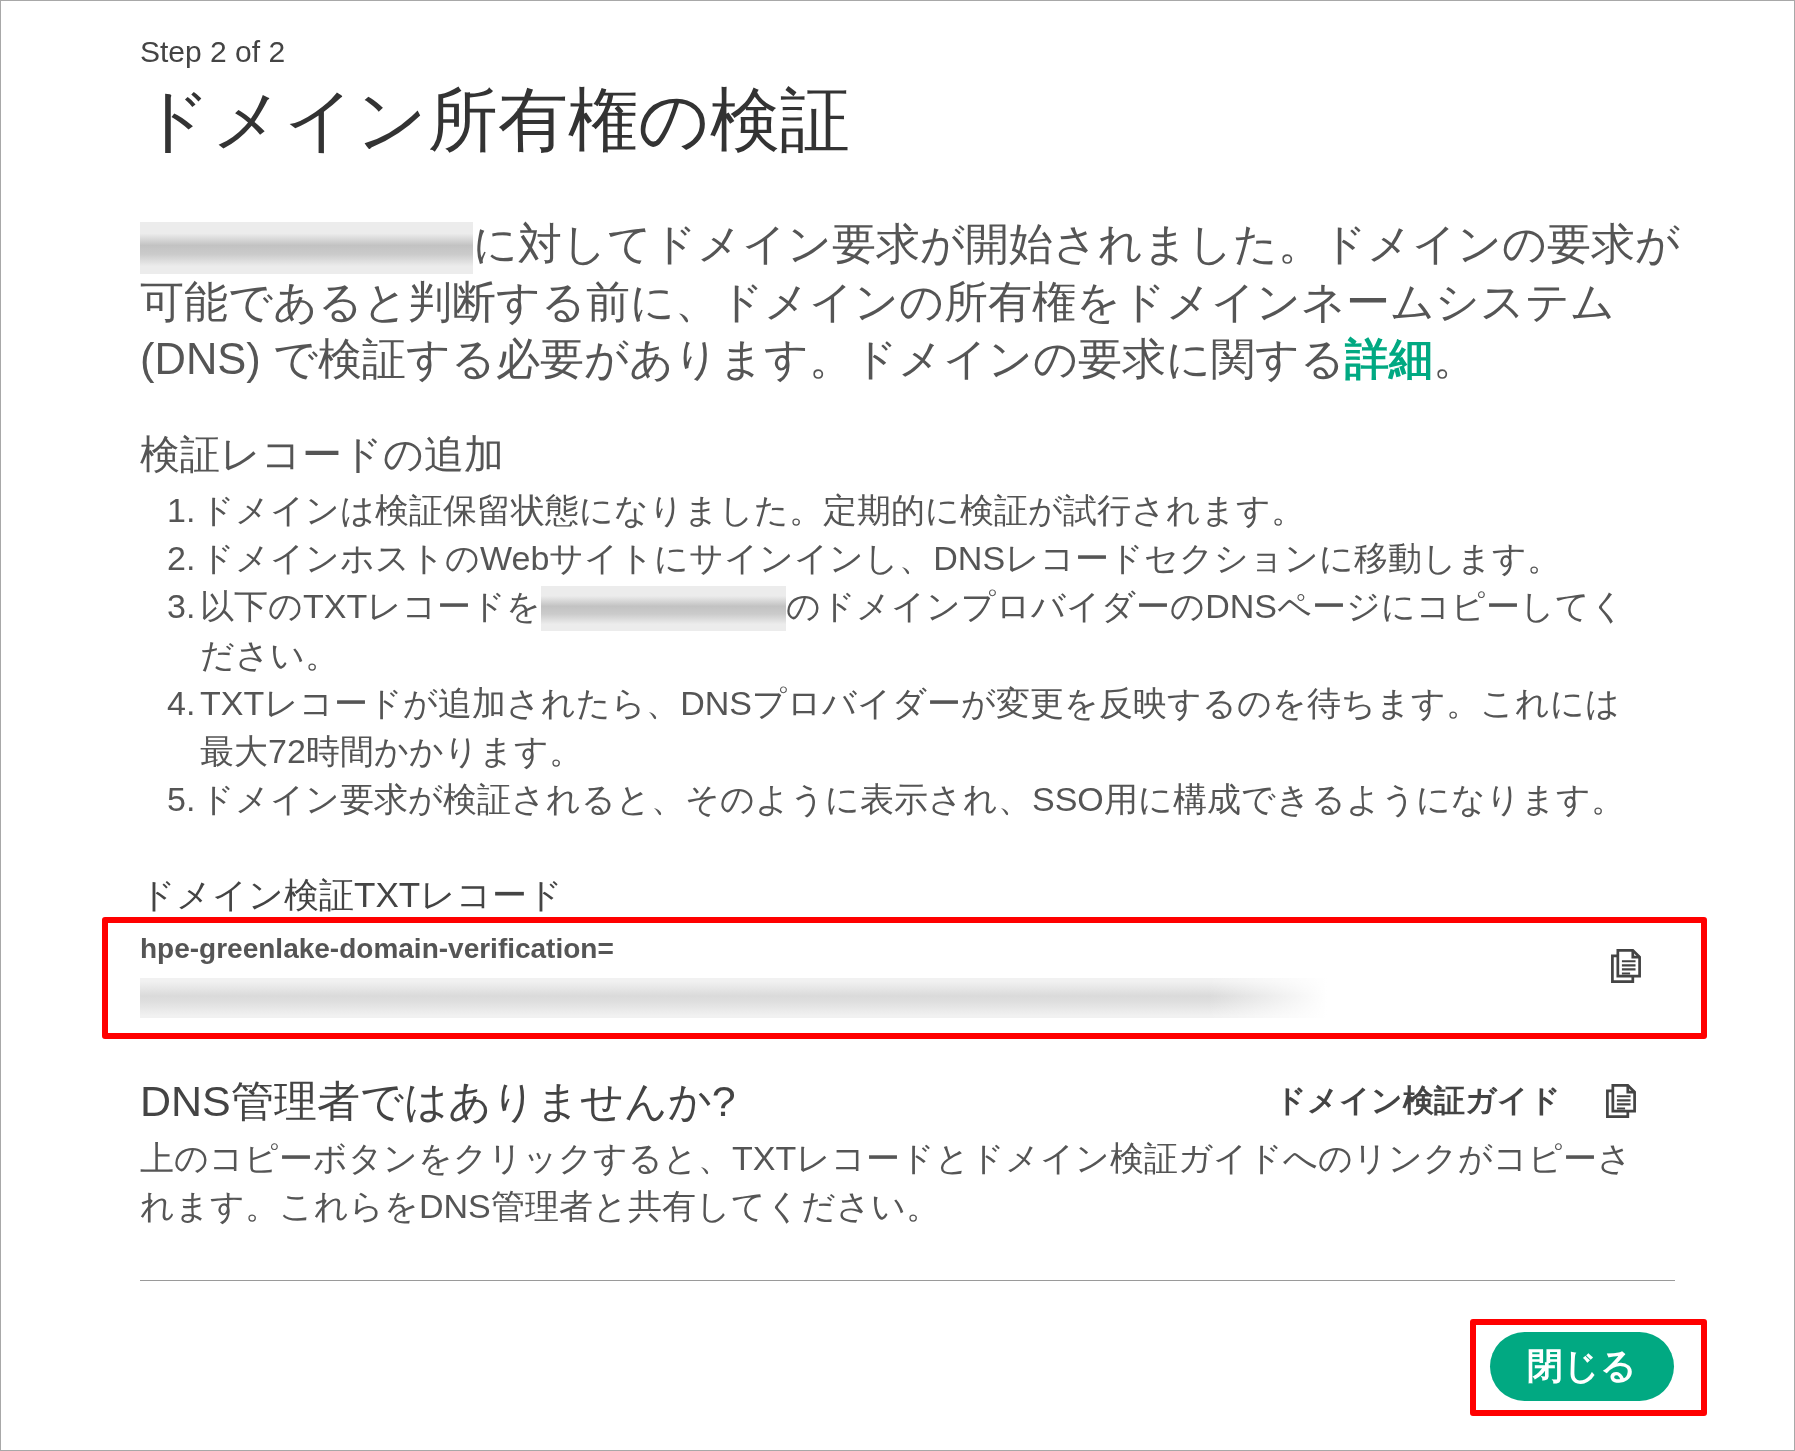 This screenshot has width=1795, height=1451. I want to click on txt-record-value: hpe-greenlake-domain-verification=, so click(875, 972).